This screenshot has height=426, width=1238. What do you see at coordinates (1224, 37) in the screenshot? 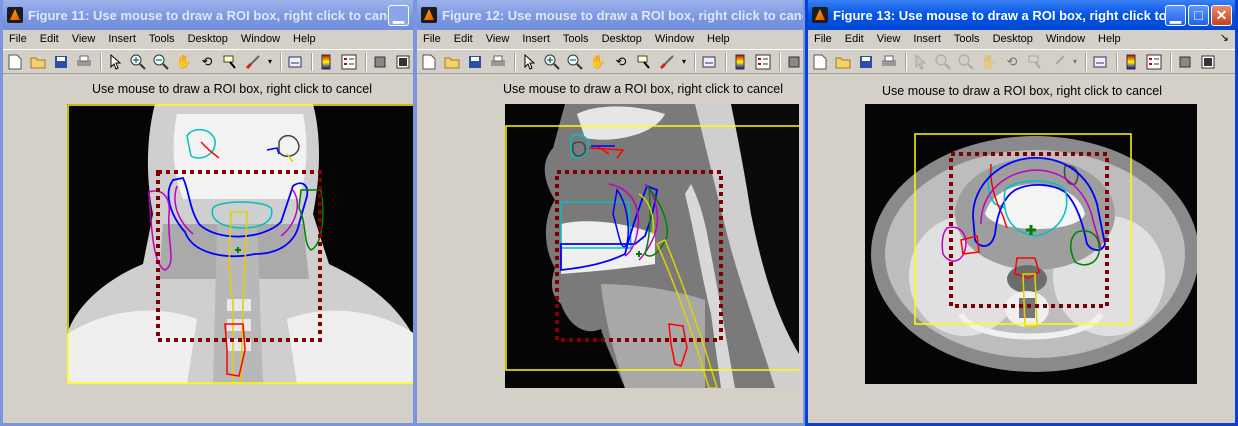
I see `dock-arrow-icon: ↘` at bounding box center [1224, 37].